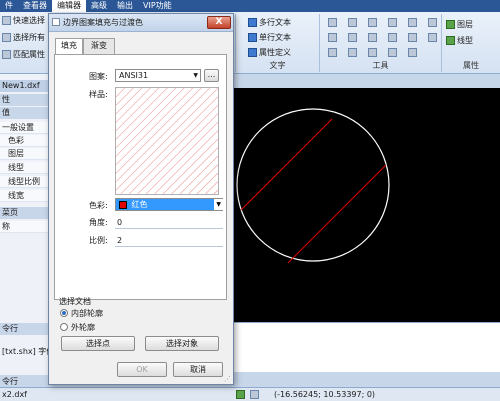  What do you see at coordinates (275, 52) in the screenshot?
I see `attdef-label: 属性定义` at bounding box center [275, 52].